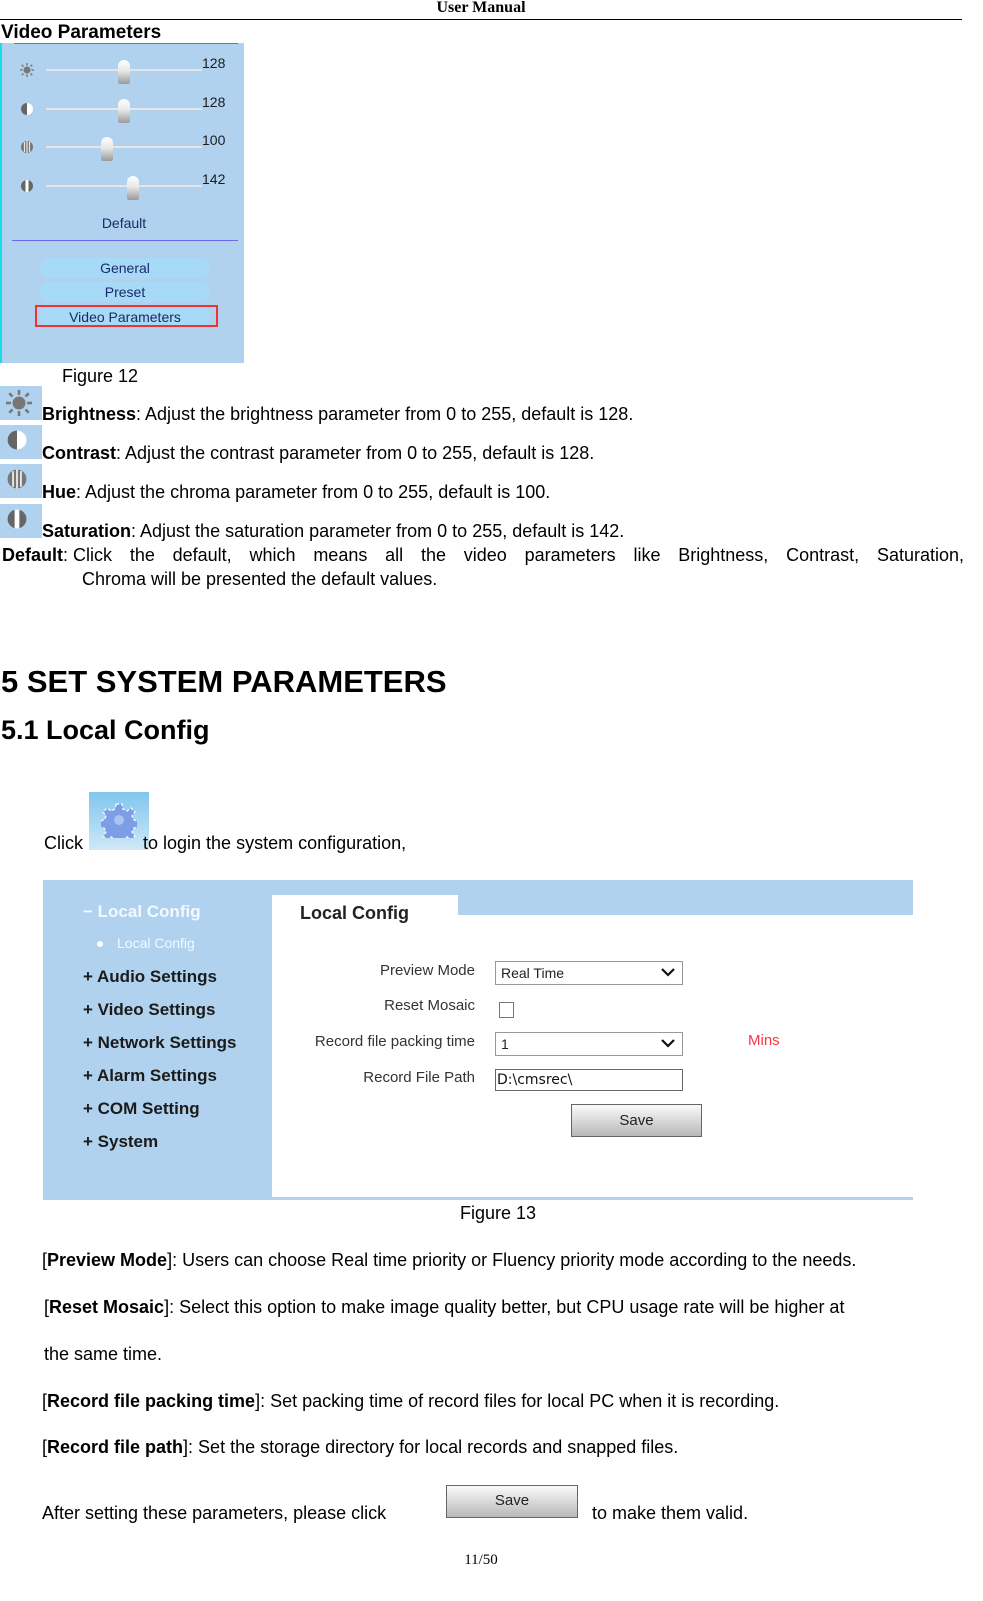 The height and width of the screenshot is (1601, 983). What do you see at coordinates (160, 1043) in the screenshot?
I see `sidebar-group-network-settings: + Network Settings` at bounding box center [160, 1043].